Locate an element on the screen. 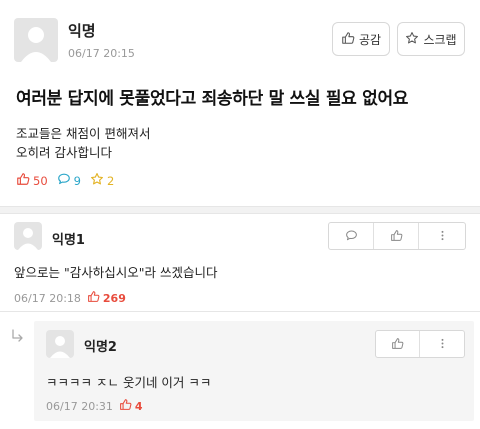 This screenshot has height=429, width=480. reply-like-count: 4 is located at coordinates (131, 406).